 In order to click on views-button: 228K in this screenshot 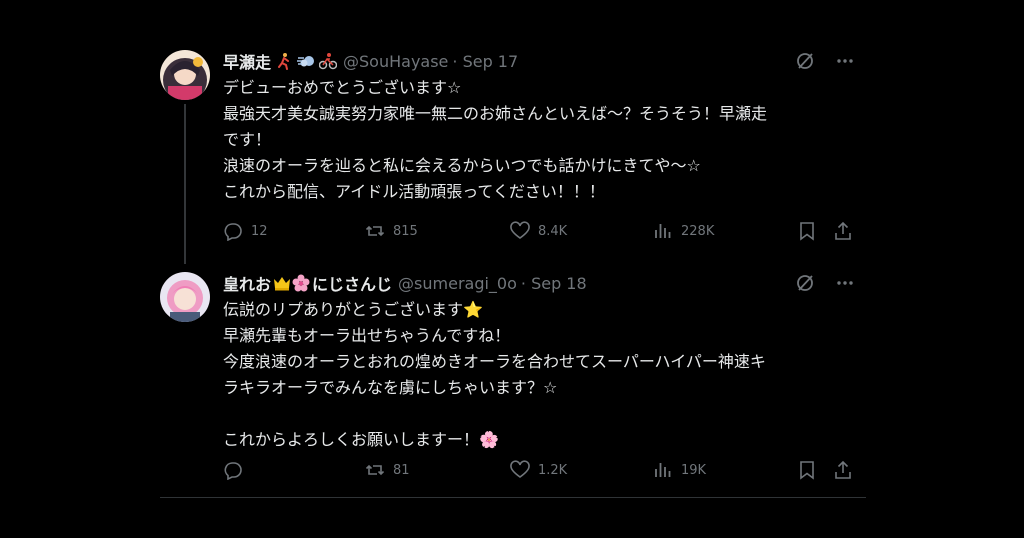, I will do `click(683, 231)`.